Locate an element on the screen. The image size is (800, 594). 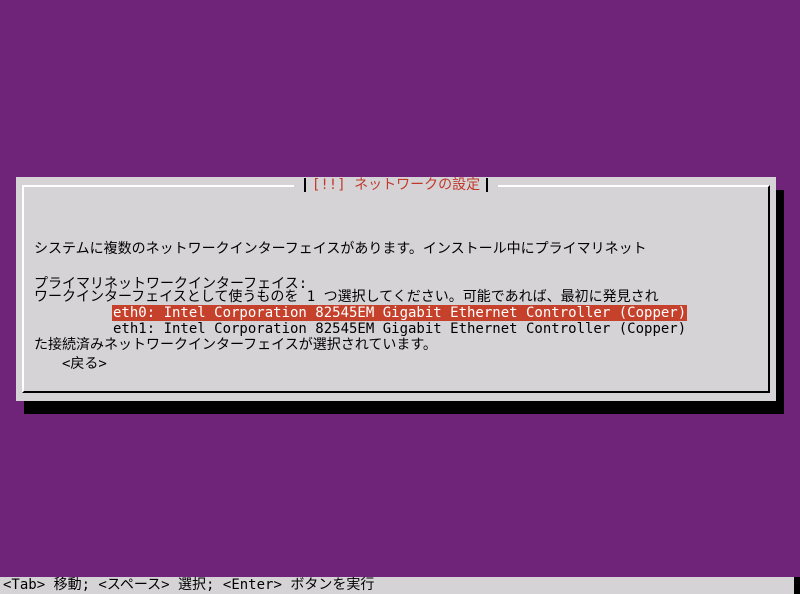
title-left-edge is located at coordinates (304, 185).